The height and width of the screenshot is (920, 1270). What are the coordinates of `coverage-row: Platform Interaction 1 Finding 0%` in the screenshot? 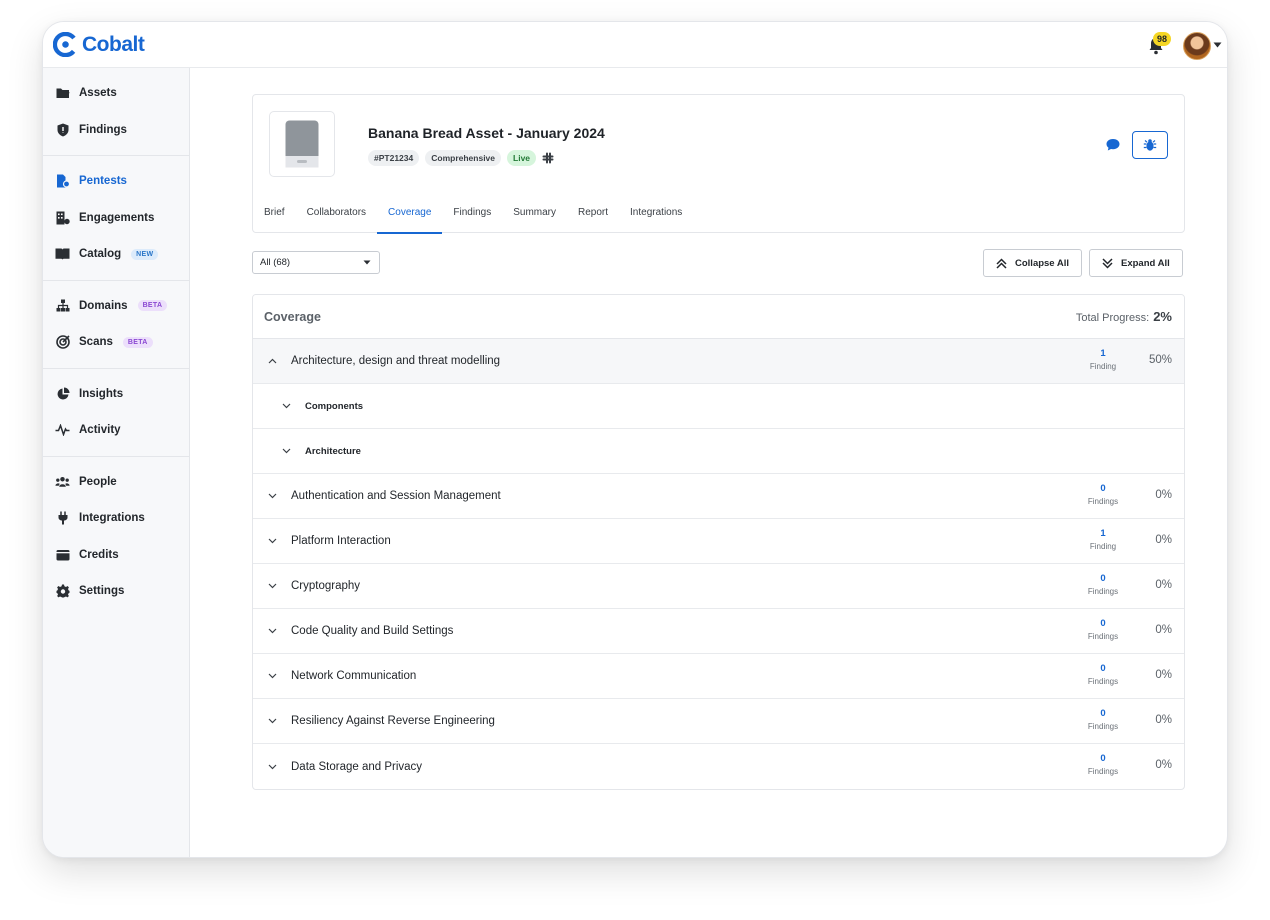 It's located at (718, 541).